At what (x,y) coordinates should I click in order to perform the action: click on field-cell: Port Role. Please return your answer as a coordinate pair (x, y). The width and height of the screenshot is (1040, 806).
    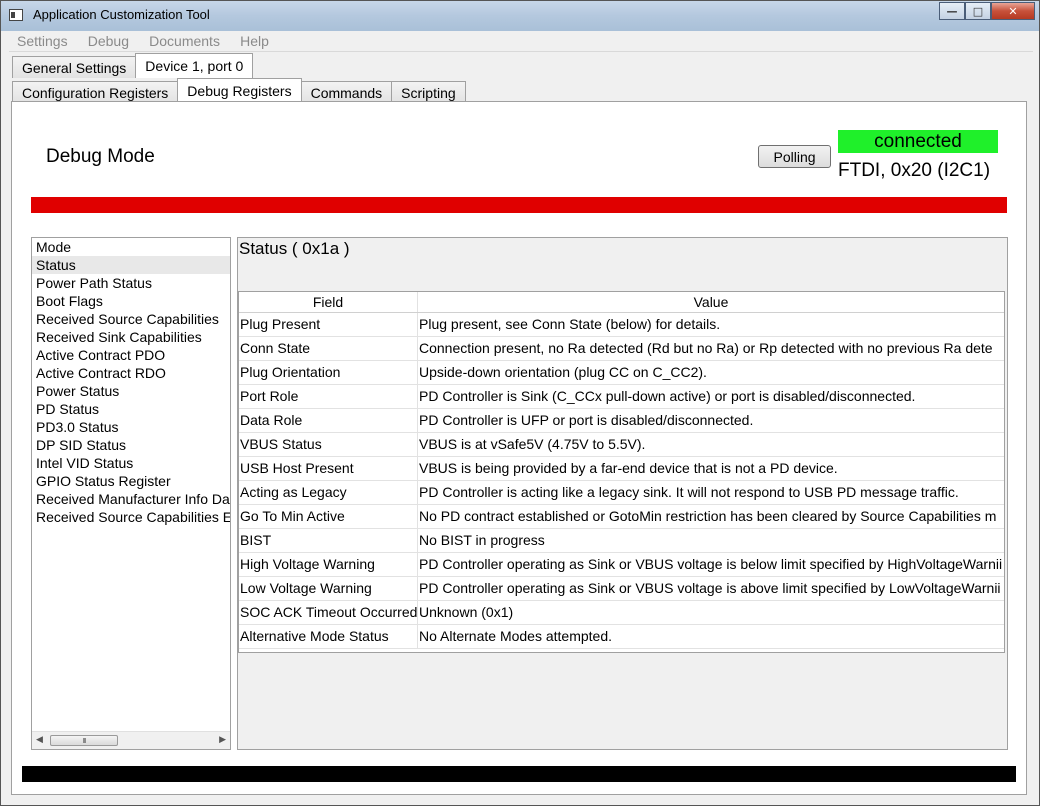
    Looking at the image, I should click on (328, 396).